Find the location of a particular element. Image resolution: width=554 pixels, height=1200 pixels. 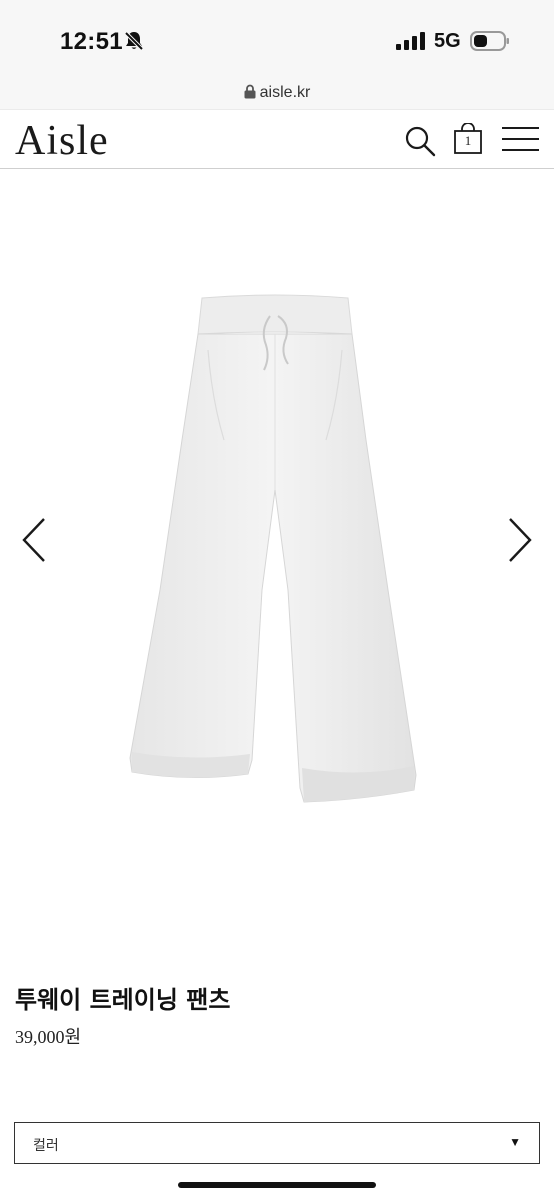

url-display: aisle.kr is located at coordinates (277, 93).